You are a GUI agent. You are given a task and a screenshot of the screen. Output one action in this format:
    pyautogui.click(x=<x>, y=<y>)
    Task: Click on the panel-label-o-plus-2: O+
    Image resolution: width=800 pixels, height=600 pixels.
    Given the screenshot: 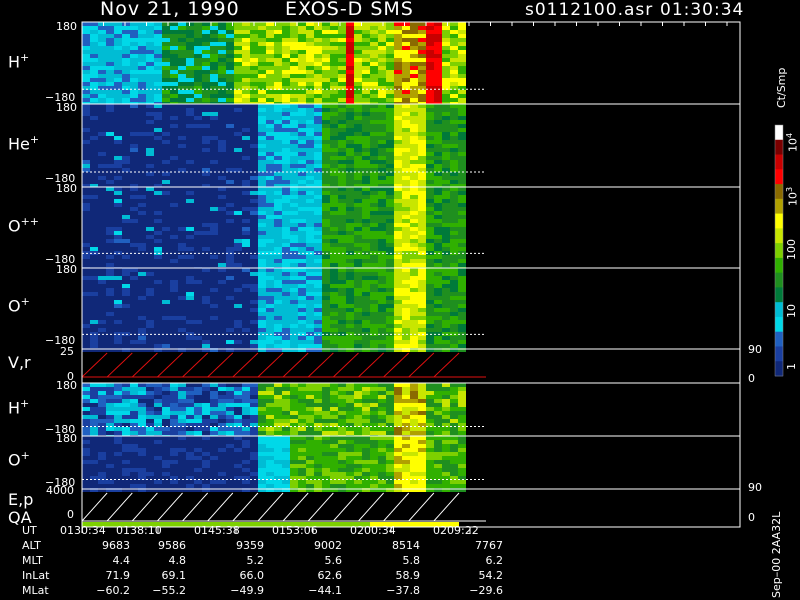 What is the action you would take?
    pyautogui.click(x=19, y=459)
    